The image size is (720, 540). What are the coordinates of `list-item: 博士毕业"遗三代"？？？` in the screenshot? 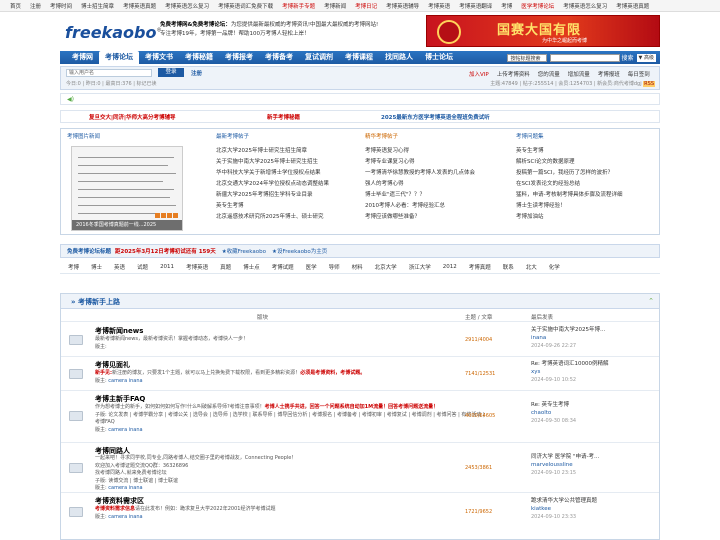 It's located at (420, 195).